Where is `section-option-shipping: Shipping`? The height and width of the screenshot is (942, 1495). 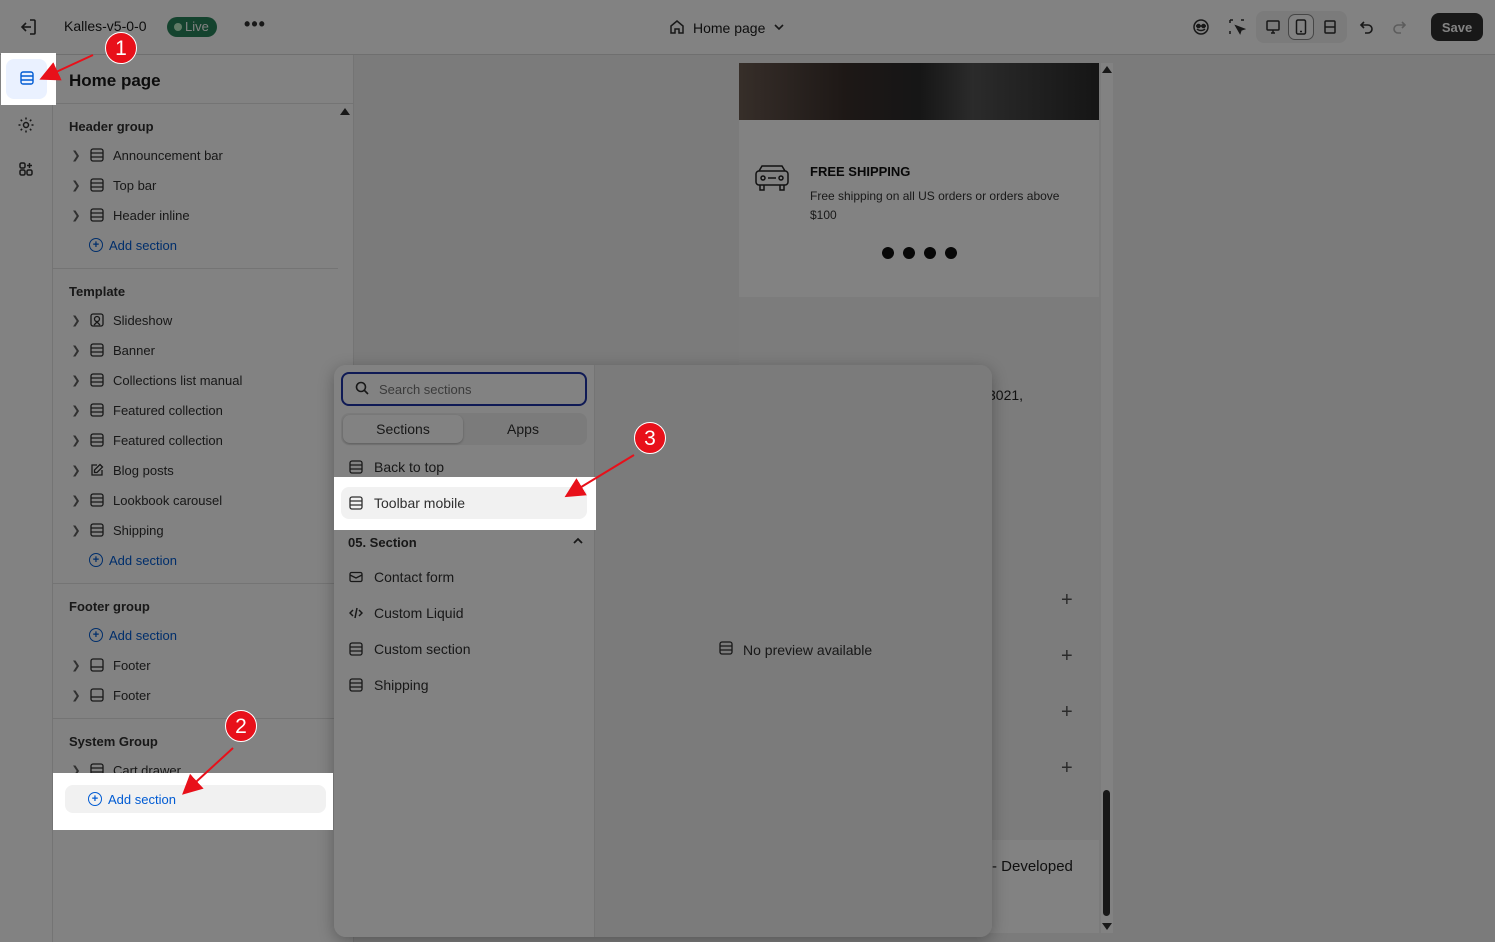
section-option-shipping: Shipping is located at coordinates (464, 685).